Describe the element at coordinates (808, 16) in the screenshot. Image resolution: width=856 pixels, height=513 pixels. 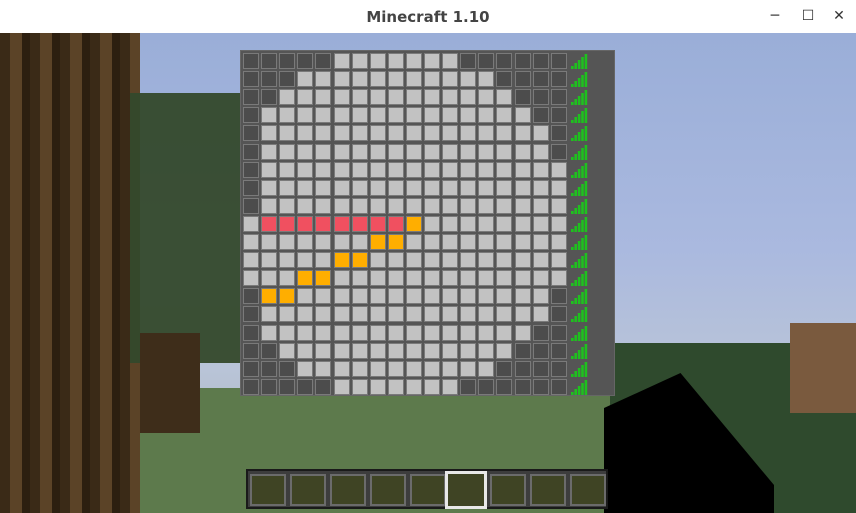
I see `maximize-button: ☐` at that location.